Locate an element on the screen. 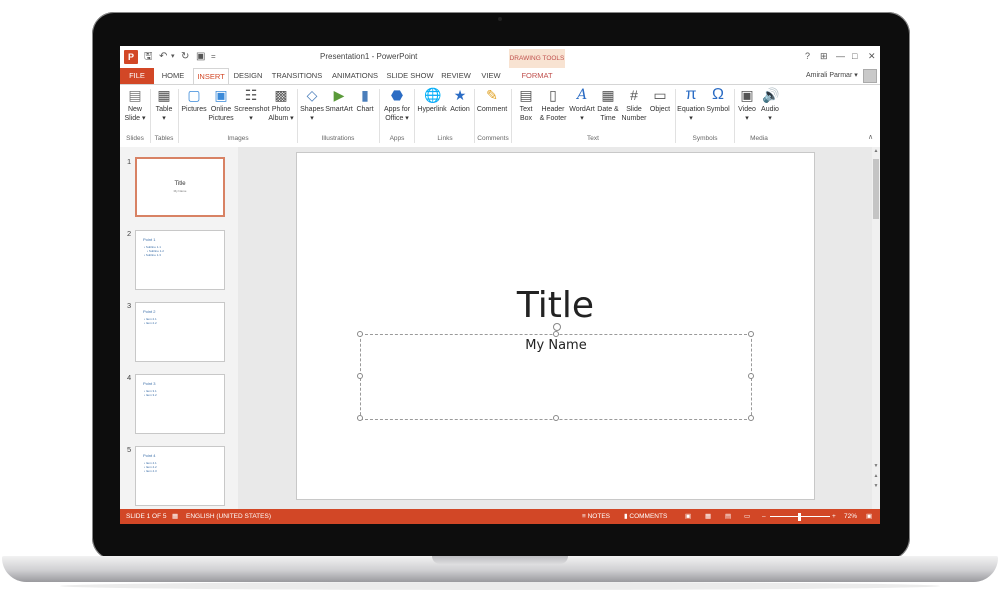 This screenshot has height=600, width=1000. vertical-scrollbar: ▲ ▼ ▲ ▼ is located at coordinates (876, 328).